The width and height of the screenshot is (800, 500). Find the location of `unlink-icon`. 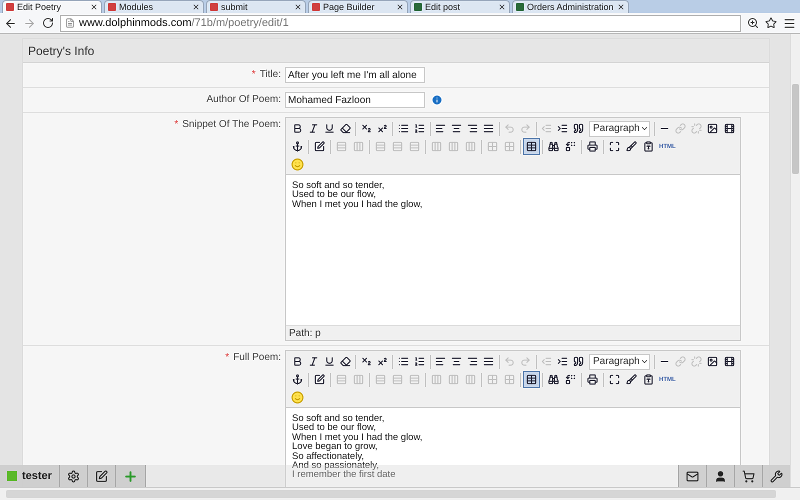

unlink-icon is located at coordinates (696, 361).